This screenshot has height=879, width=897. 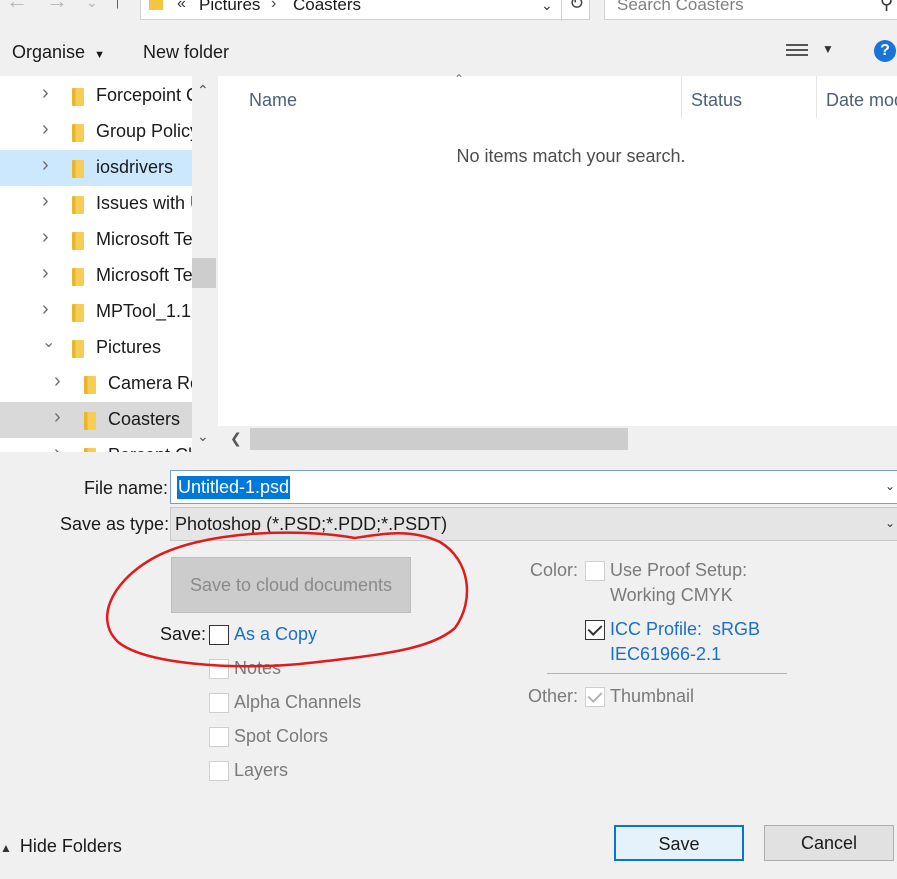 What do you see at coordinates (287, 599) in the screenshot?
I see `red-annotation-circle` at bounding box center [287, 599].